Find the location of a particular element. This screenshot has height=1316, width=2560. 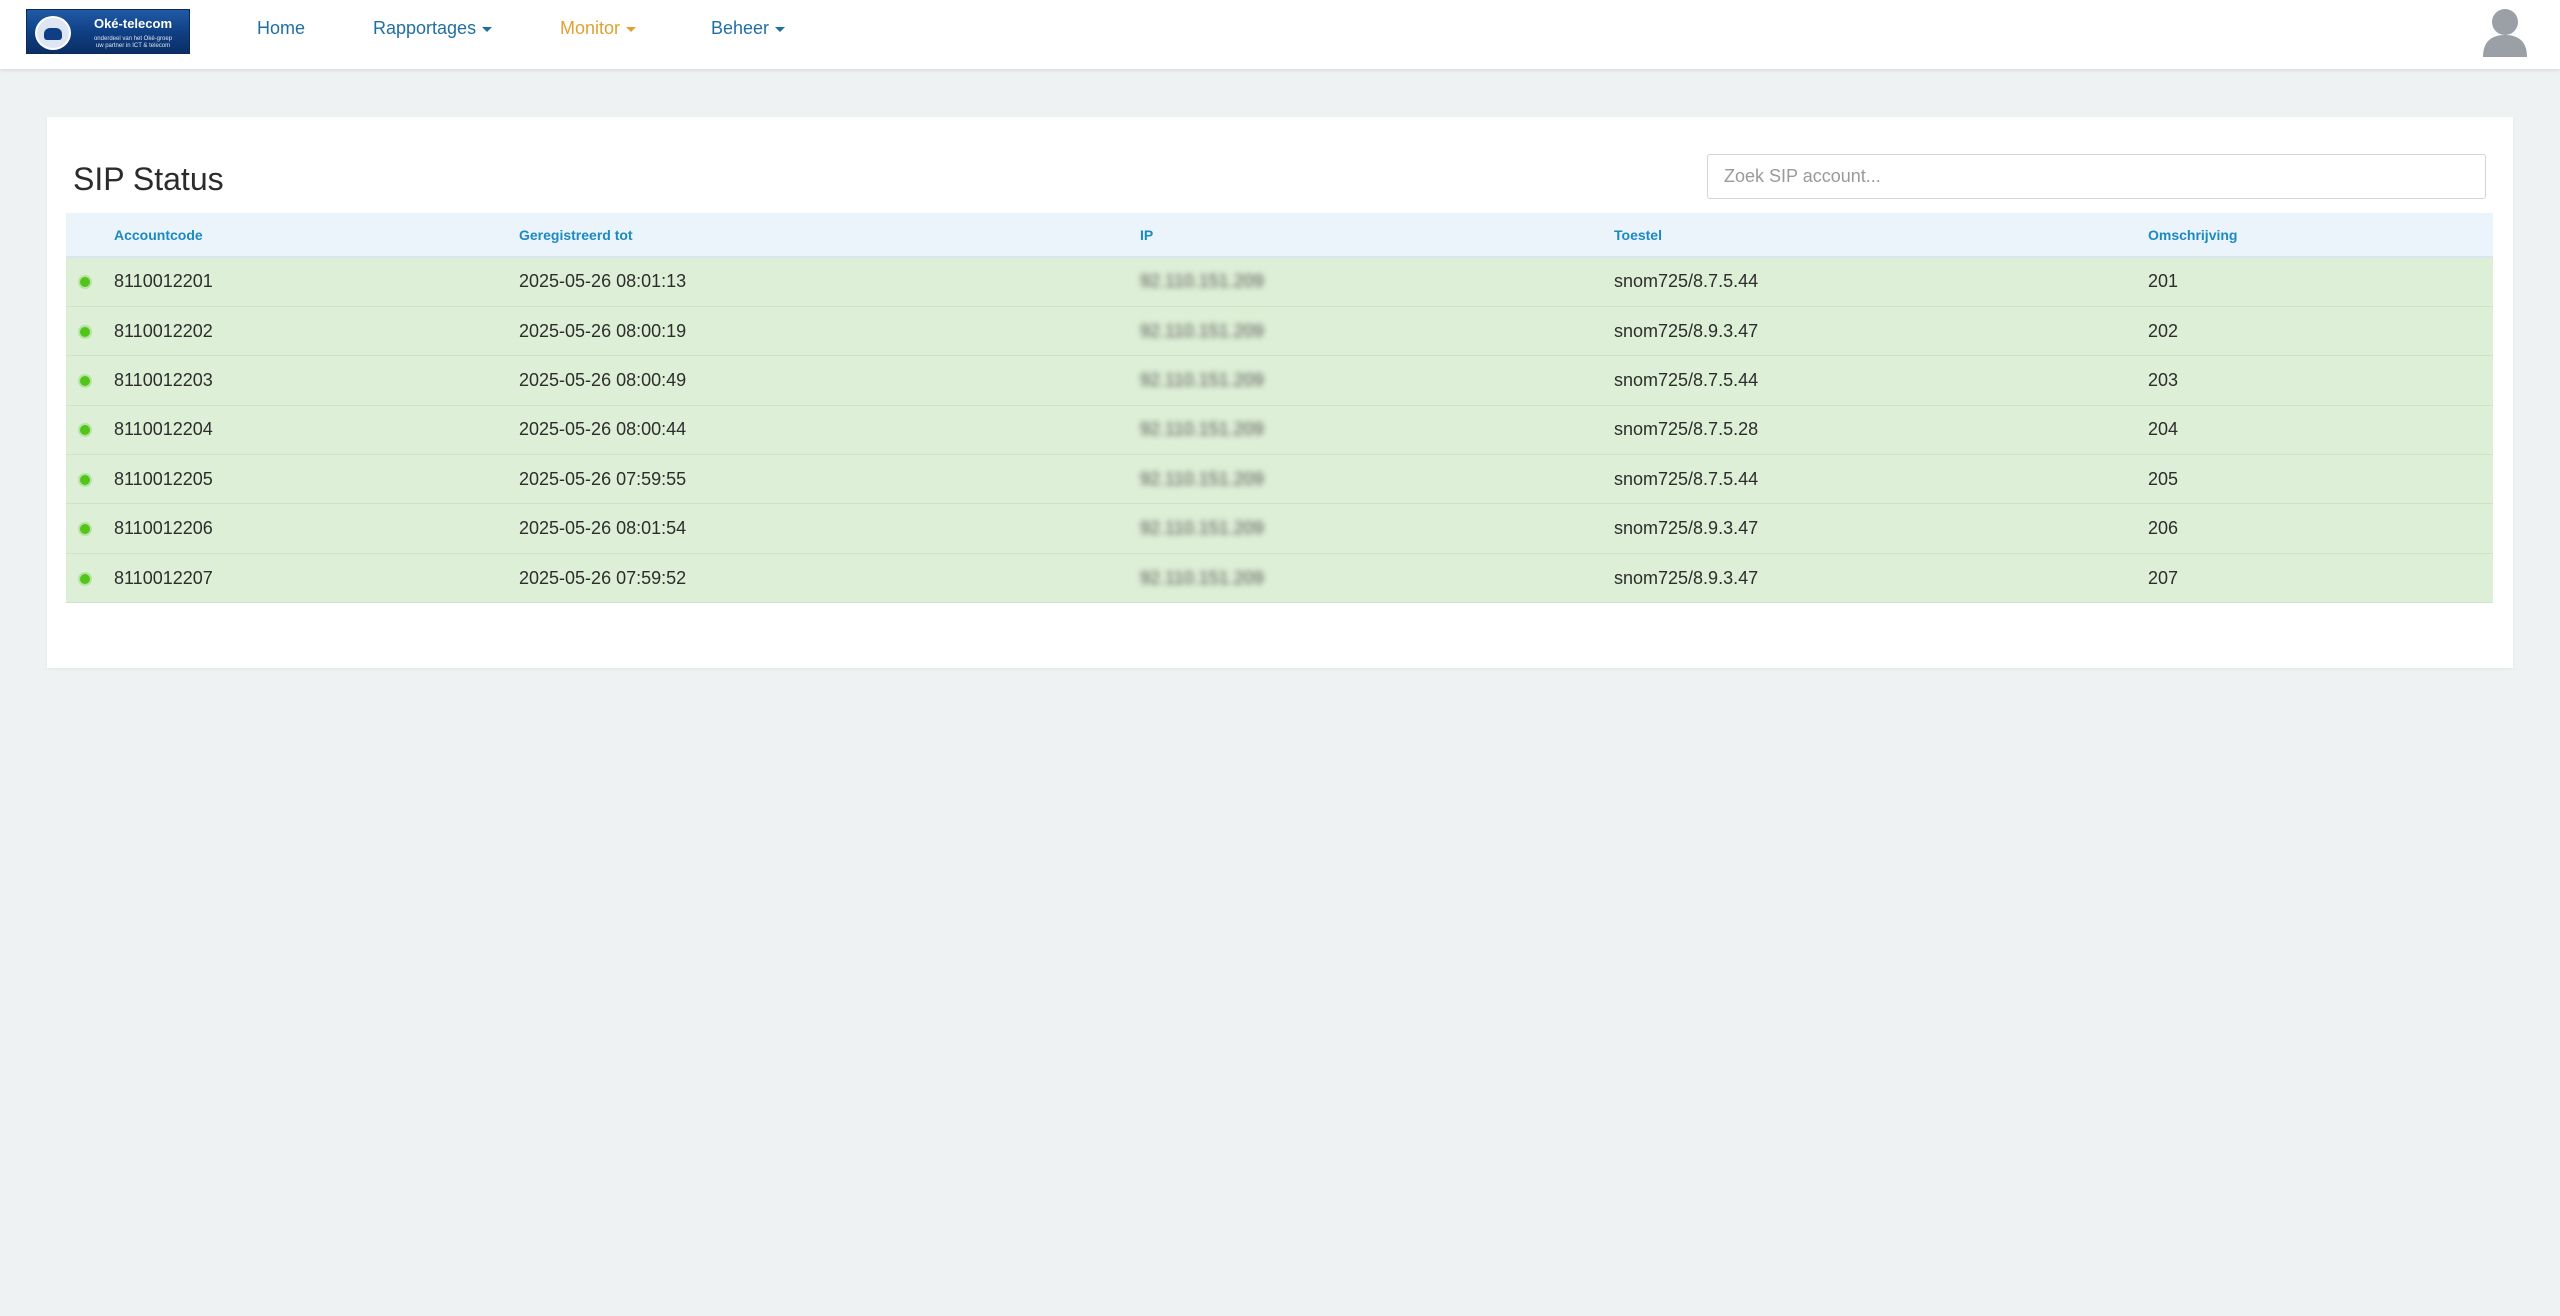

nav-rapportages-label: Rapportages is located at coordinates (425, 28).